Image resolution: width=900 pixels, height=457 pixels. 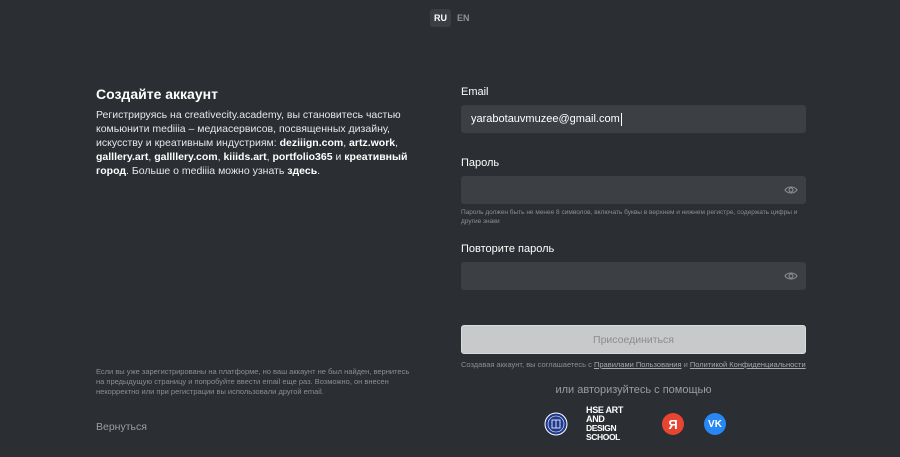 I want to click on link-deziign: deziiign.com, so click(x=312, y=143).